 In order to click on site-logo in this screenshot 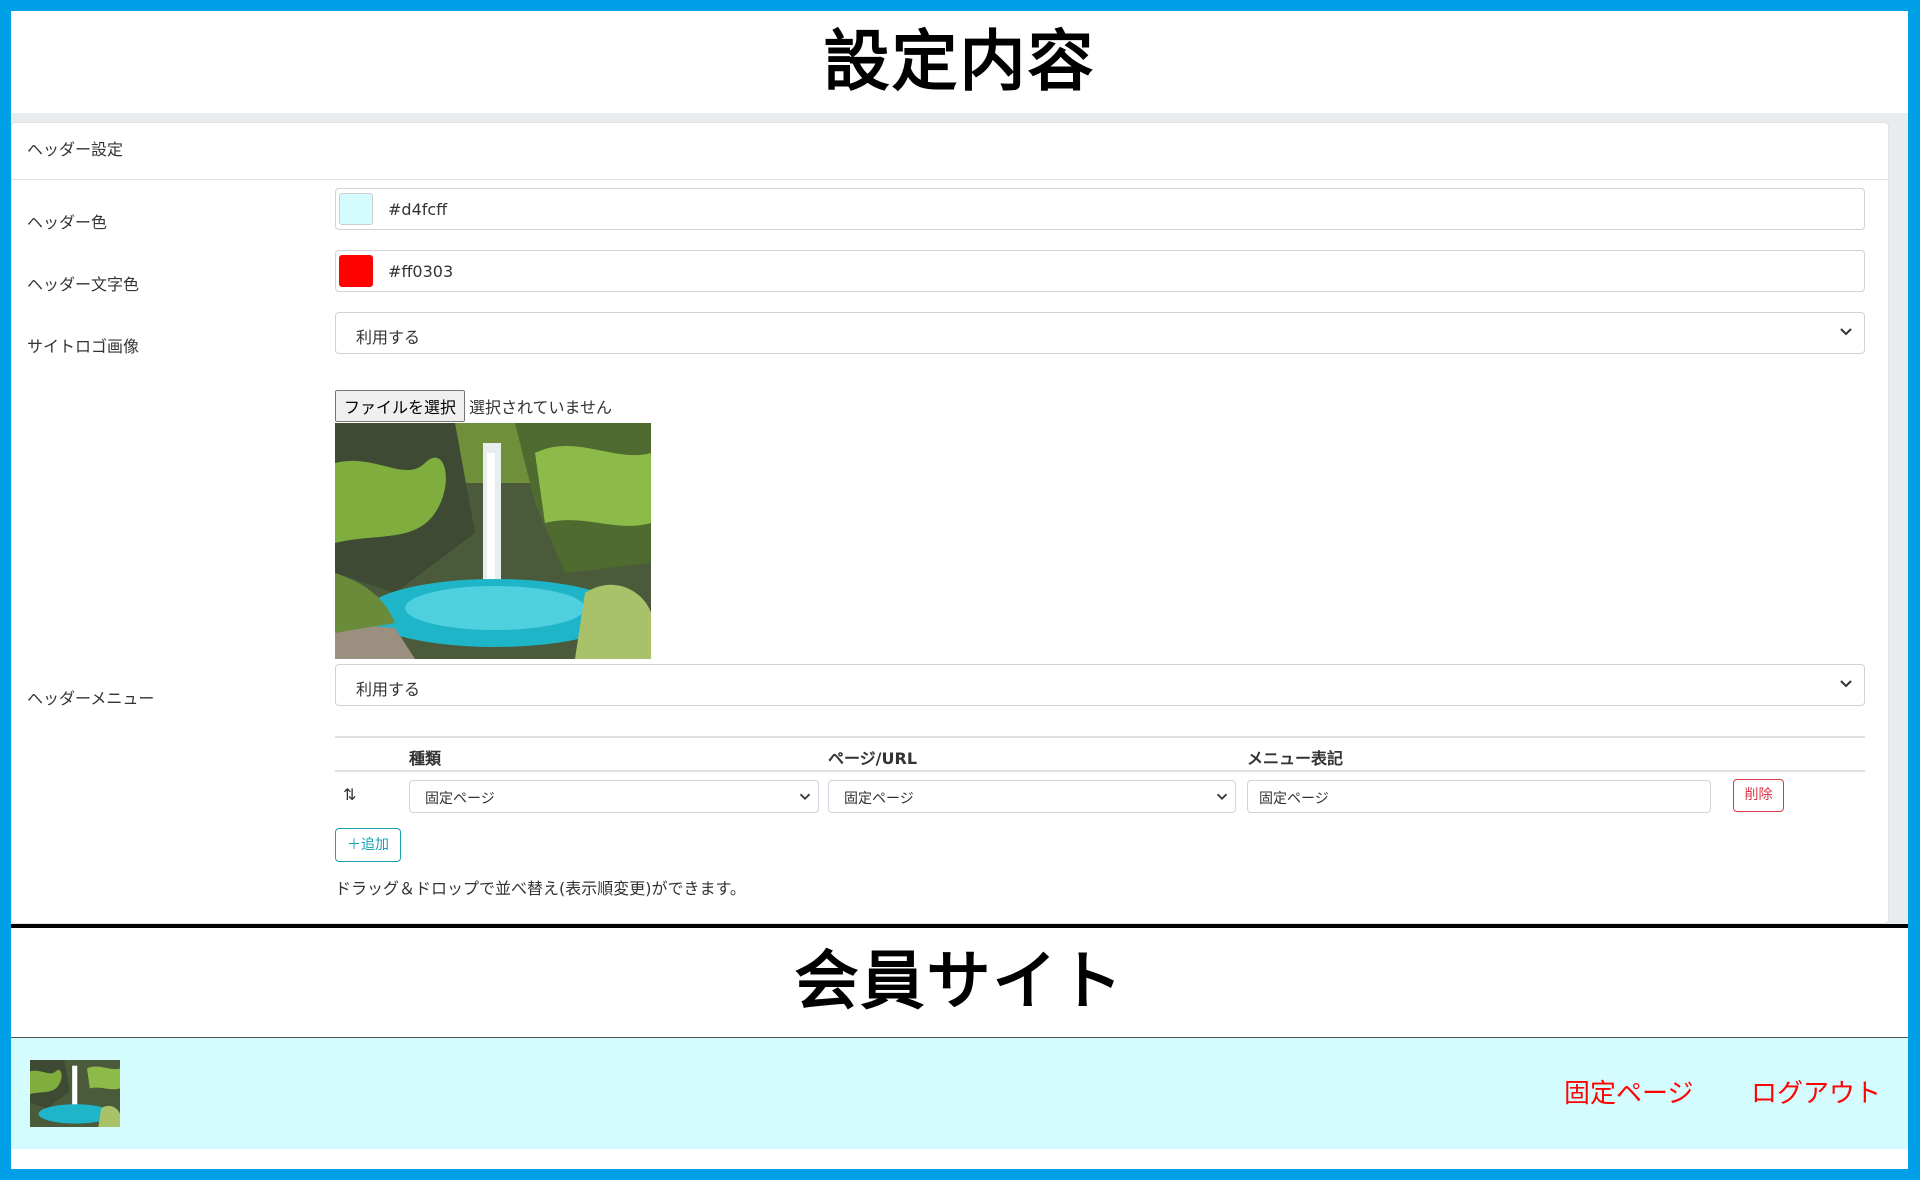, I will do `click(75, 1093)`.